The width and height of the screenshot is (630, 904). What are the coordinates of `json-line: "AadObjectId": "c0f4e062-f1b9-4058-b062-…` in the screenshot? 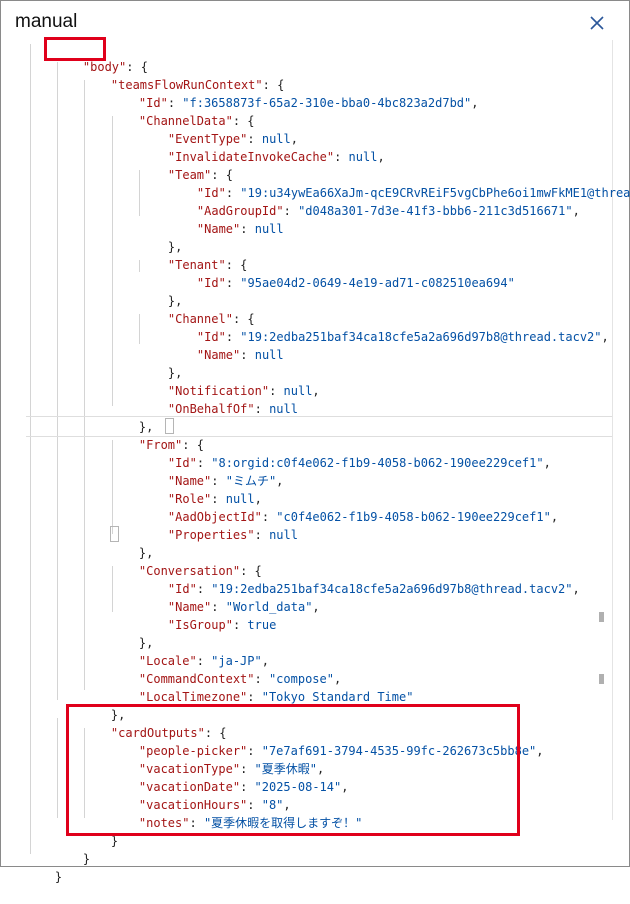 It's located at (363, 517).